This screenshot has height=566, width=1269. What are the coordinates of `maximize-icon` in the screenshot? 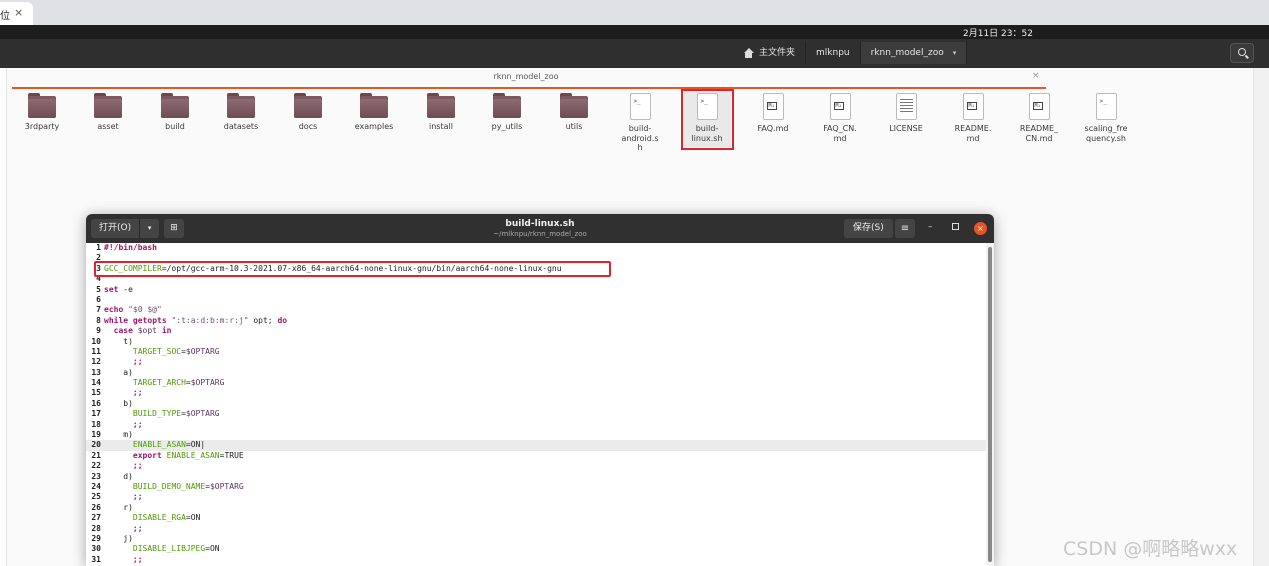 It's located at (955, 226).